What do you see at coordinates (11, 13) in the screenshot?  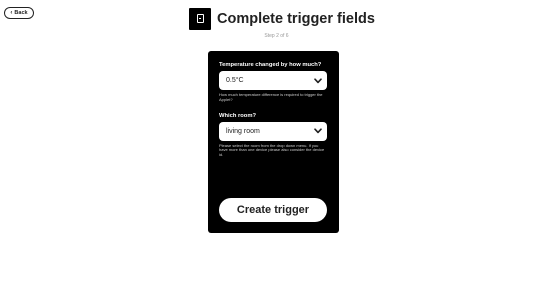 I see `chevron-left-icon: ‹` at bounding box center [11, 13].